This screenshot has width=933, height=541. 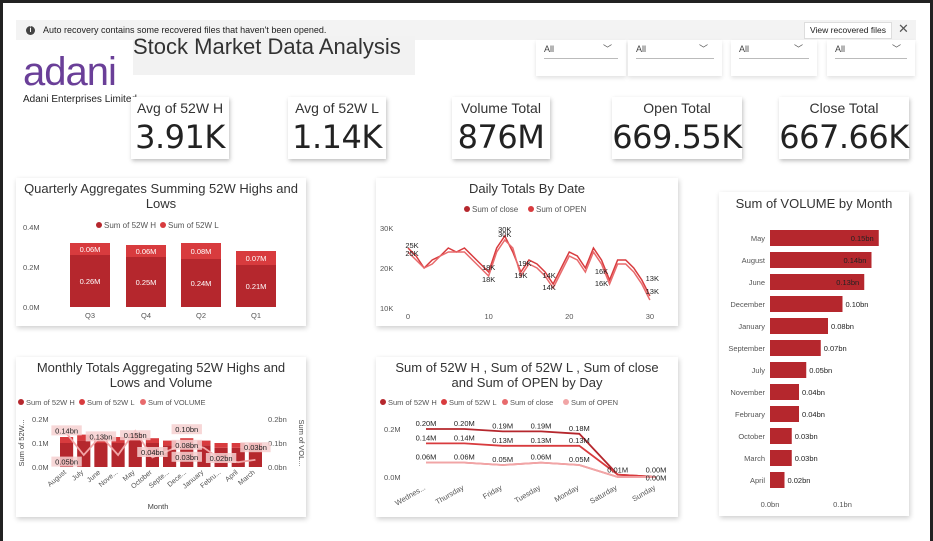 What do you see at coordinates (774, 58) in the screenshot?
I see `slicer-3: All ﹀` at bounding box center [774, 58].